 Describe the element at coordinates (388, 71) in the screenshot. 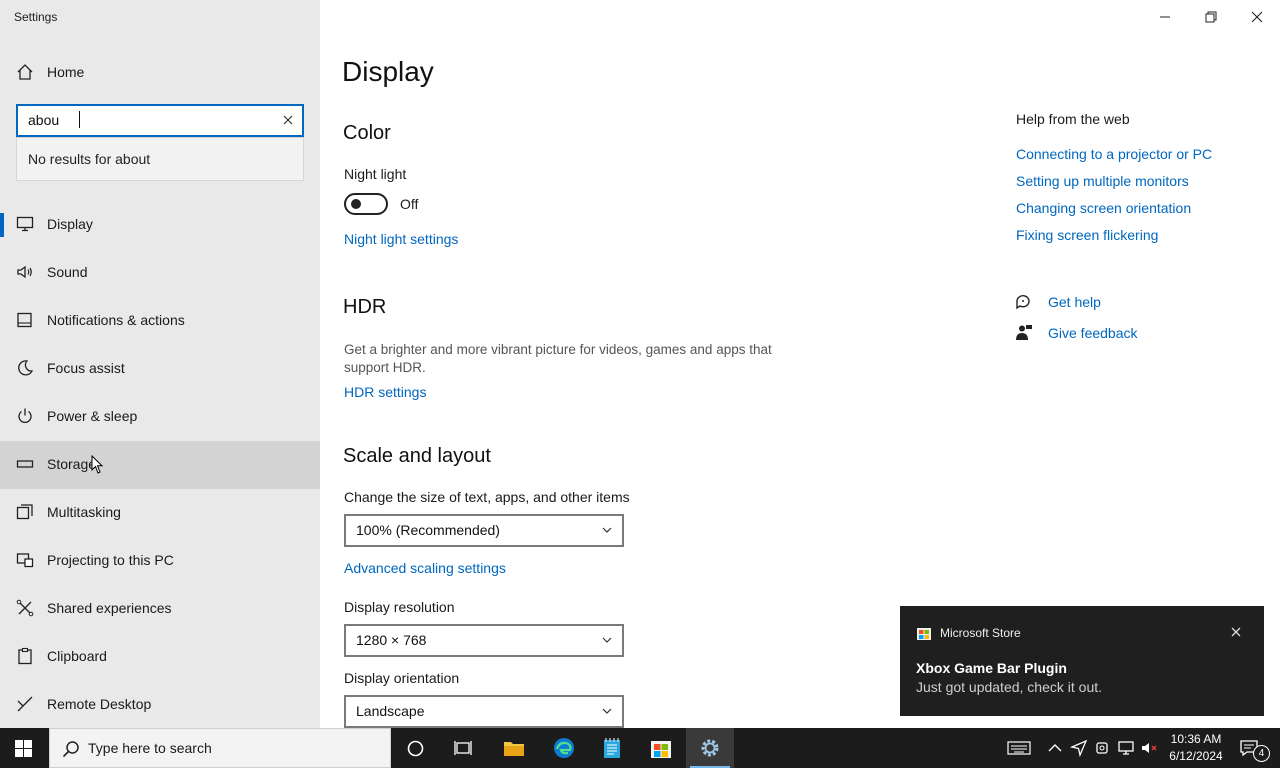

I see `page-title: Display` at that location.